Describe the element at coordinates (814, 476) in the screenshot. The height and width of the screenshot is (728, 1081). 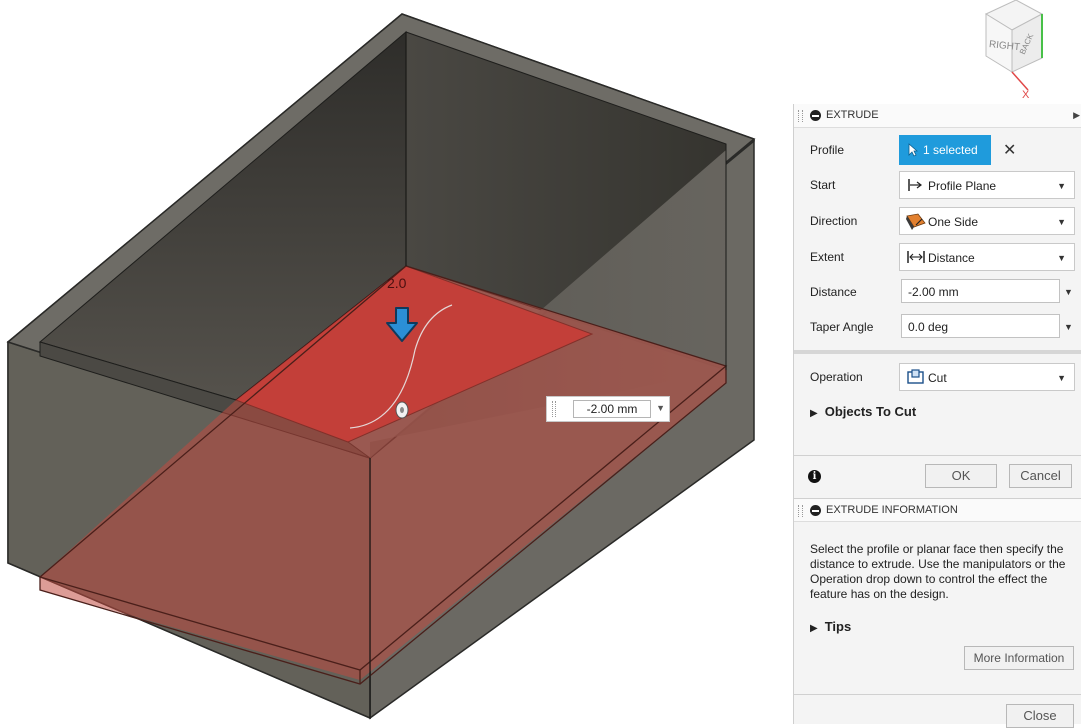
I see `info-icon: i` at that location.